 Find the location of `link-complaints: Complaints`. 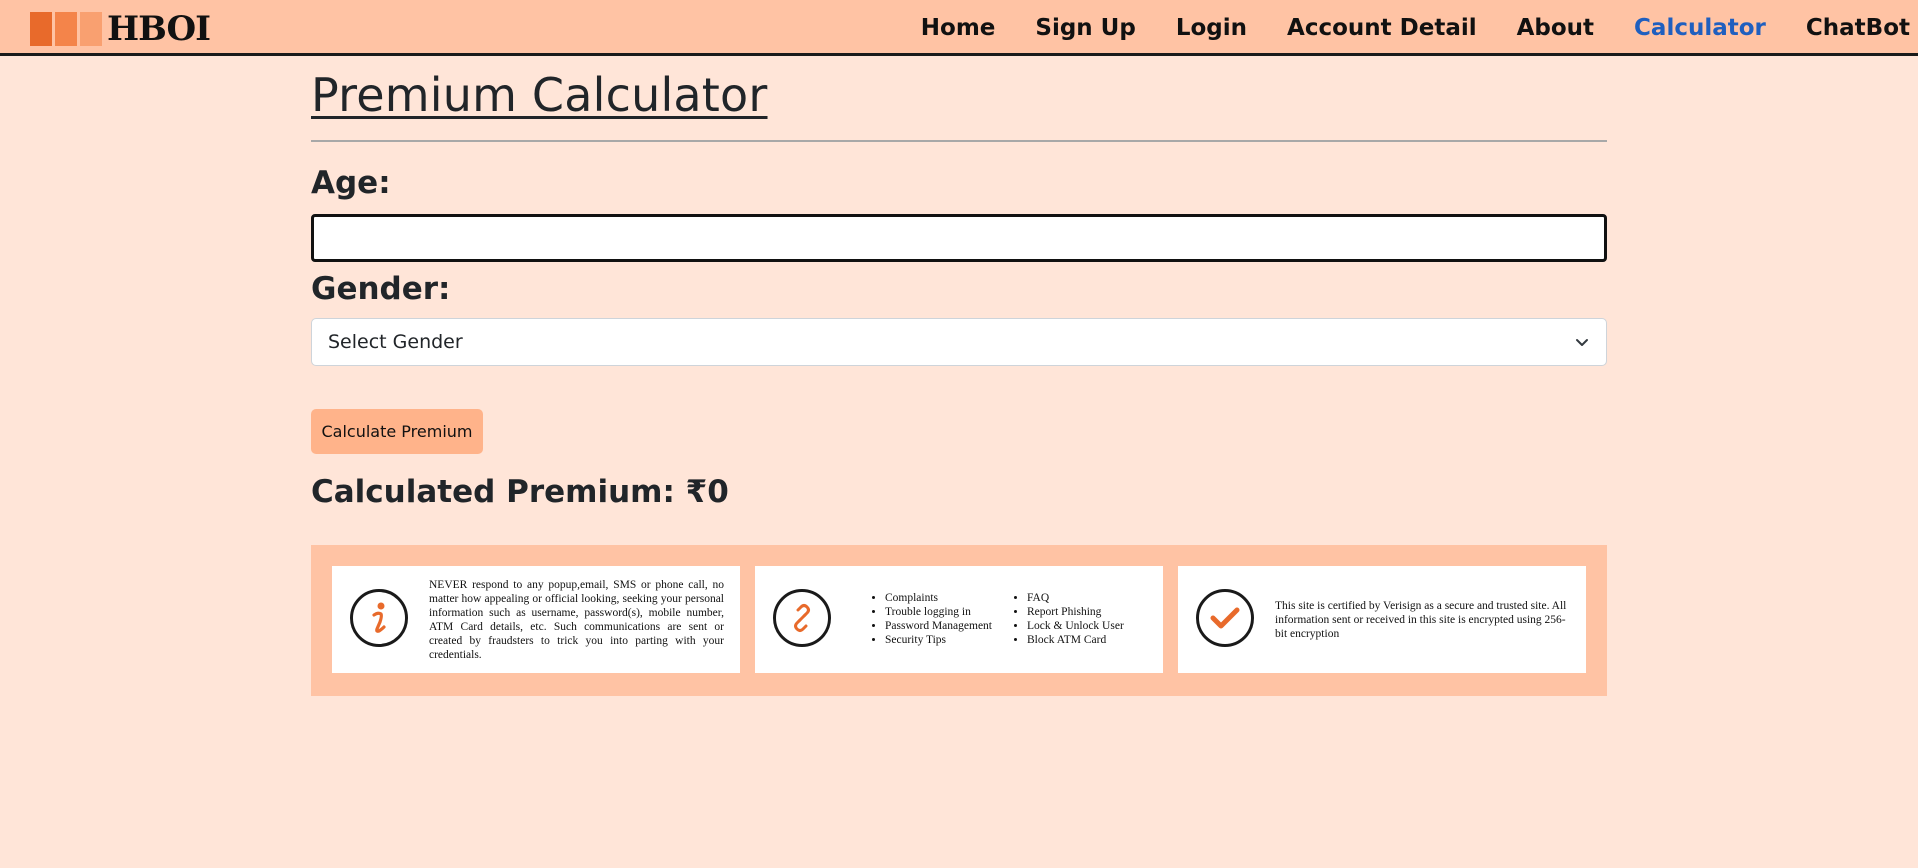

link-complaints: Complaints is located at coordinates (950, 598).